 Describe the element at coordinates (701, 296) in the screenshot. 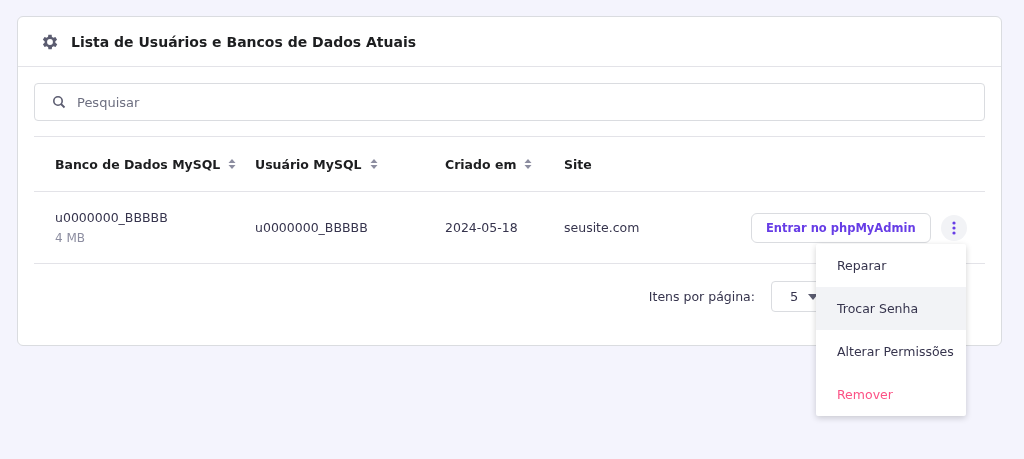

I see `items-per-page-label: Itens por página:` at that location.